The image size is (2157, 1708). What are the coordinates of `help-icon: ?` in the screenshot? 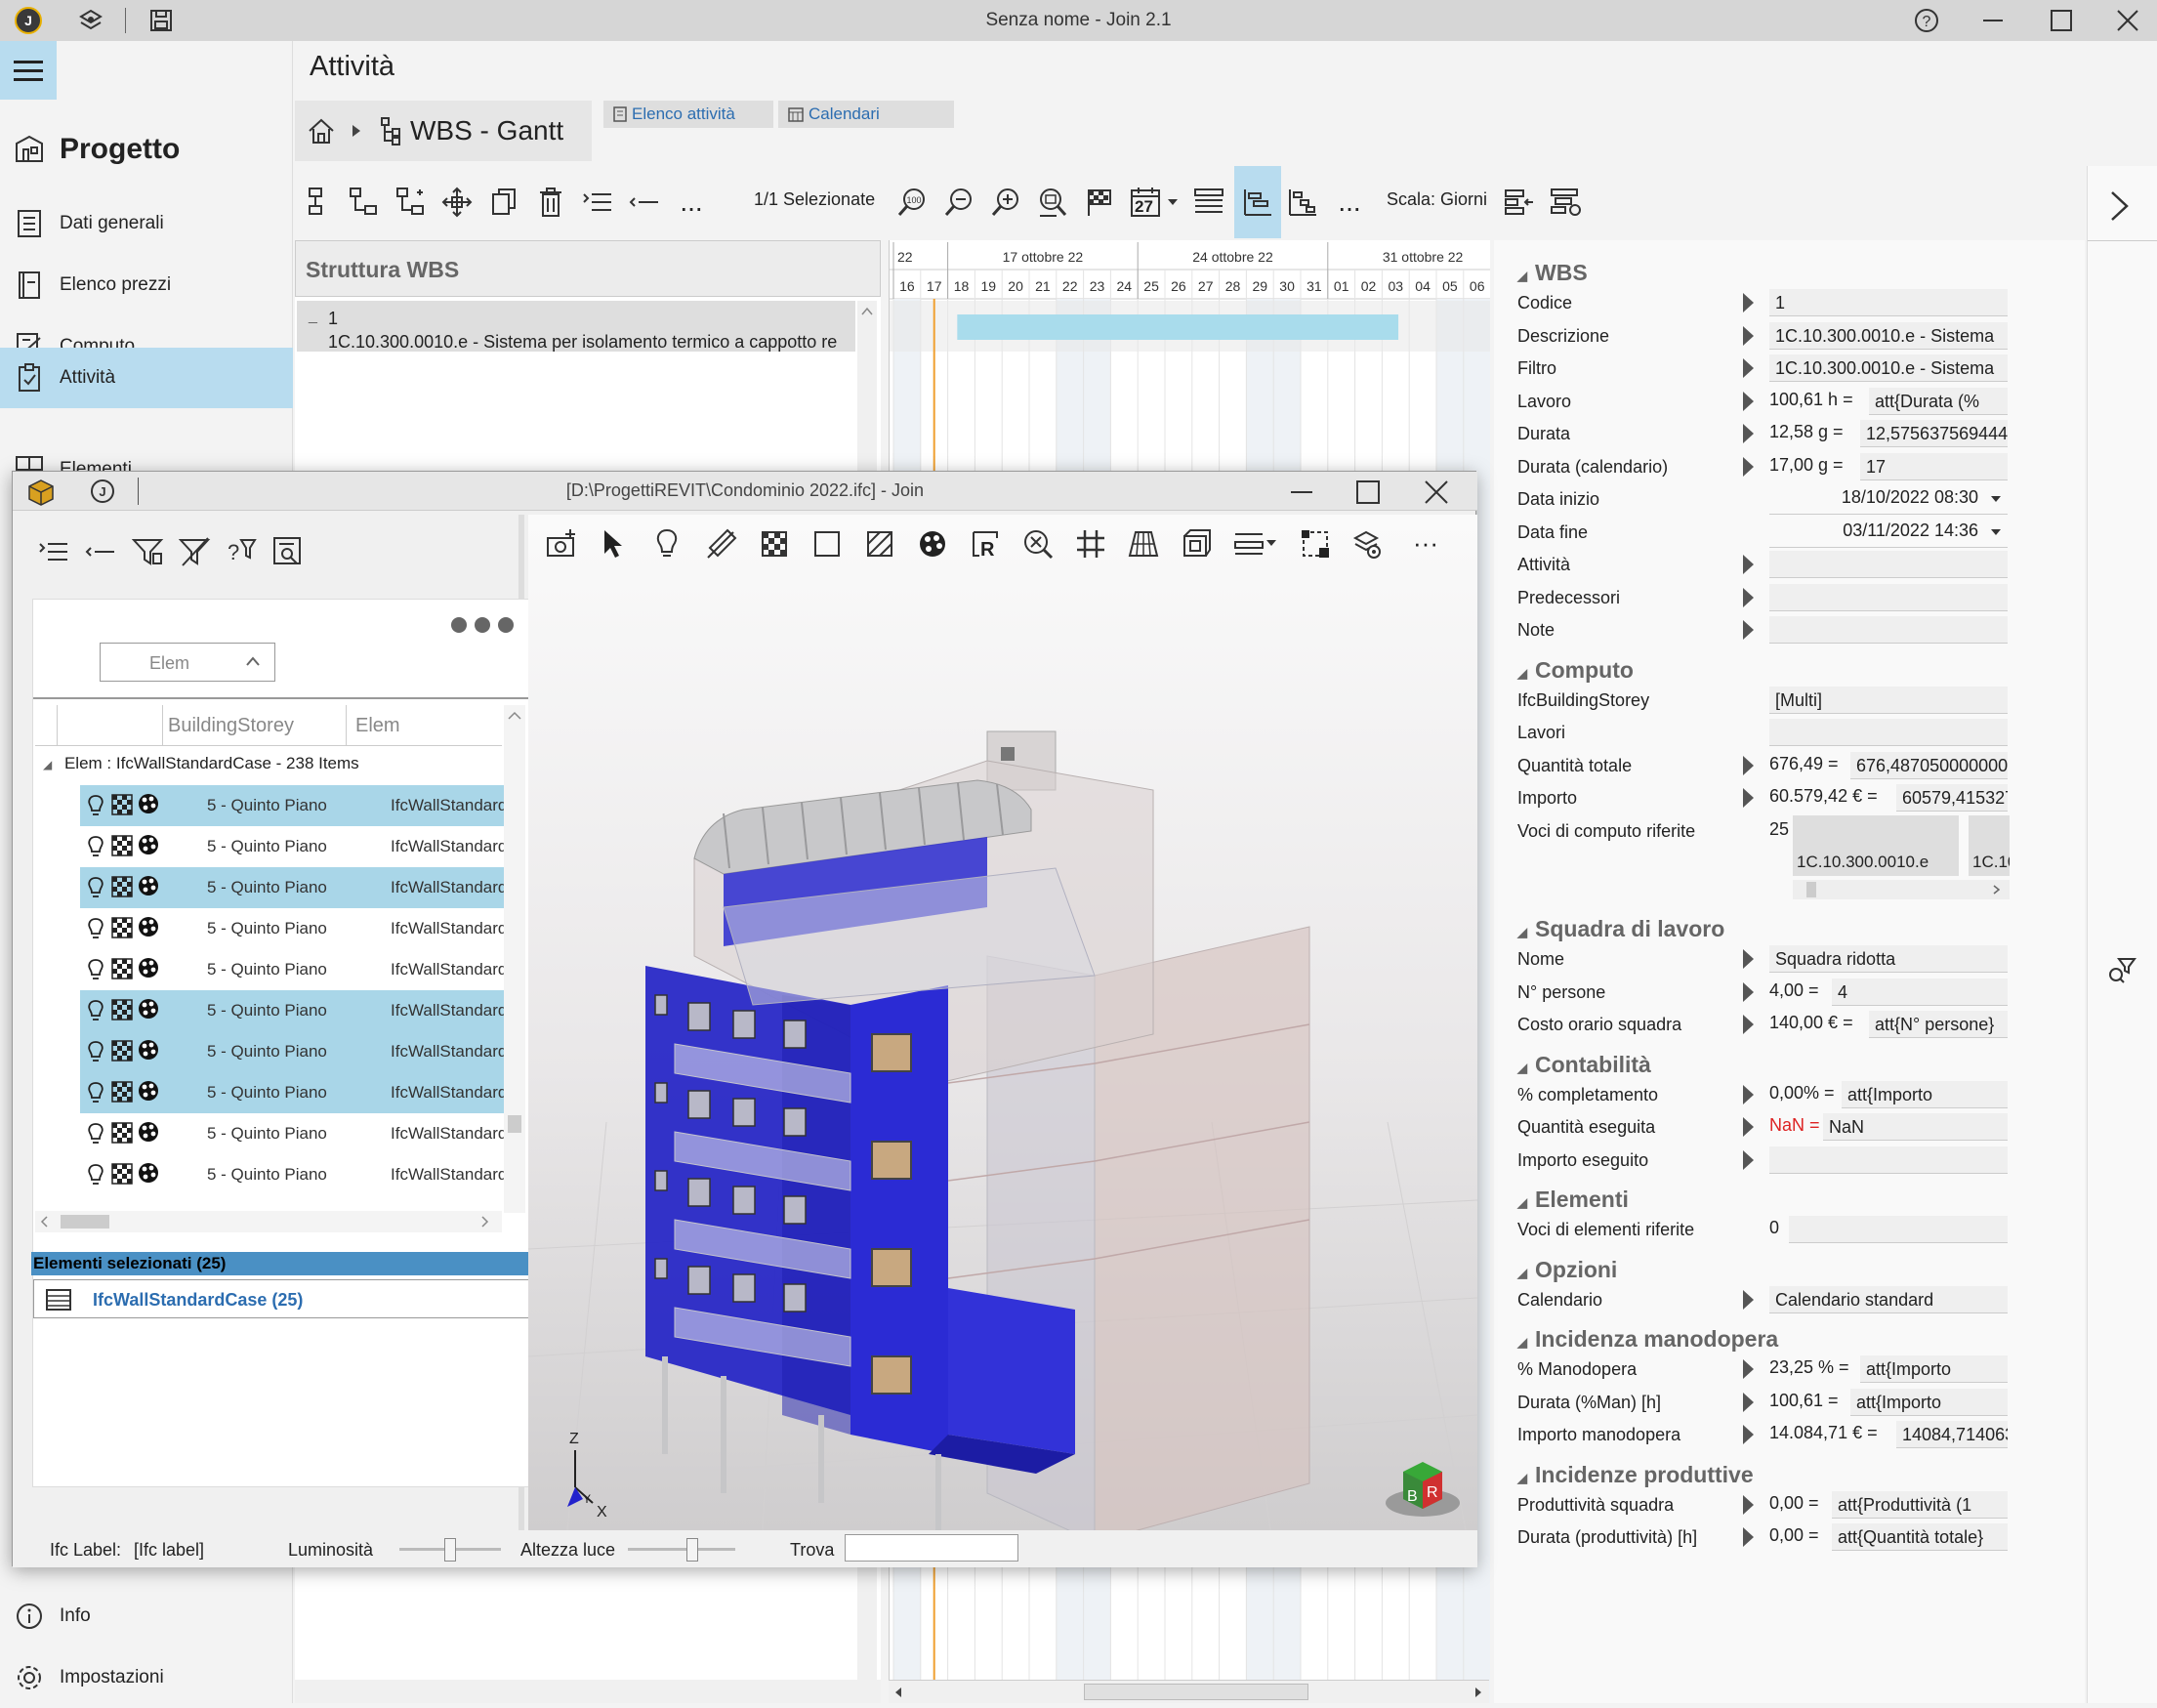 It's located at (1926, 20).